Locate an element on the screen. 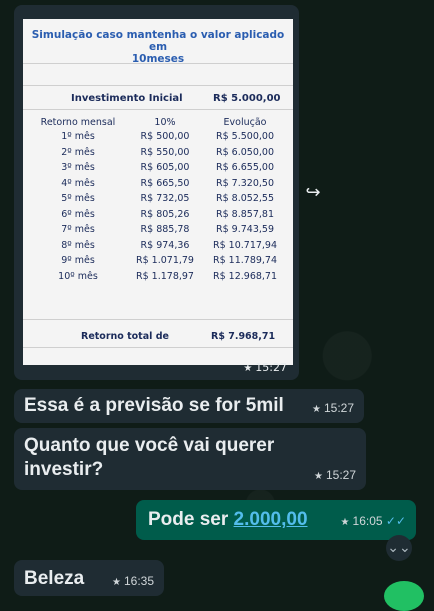 The image size is (434, 611). cell-return: R$ 1.178,97 is located at coordinates (165, 276).